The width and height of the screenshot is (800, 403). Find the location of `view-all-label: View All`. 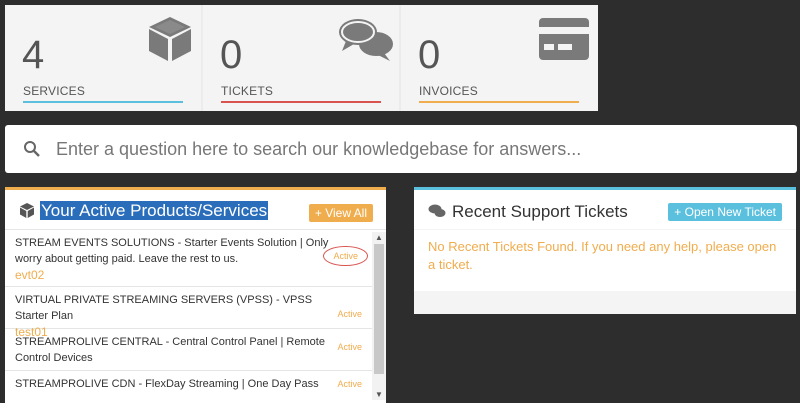

view-all-label: View All is located at coordinates (346, 213).